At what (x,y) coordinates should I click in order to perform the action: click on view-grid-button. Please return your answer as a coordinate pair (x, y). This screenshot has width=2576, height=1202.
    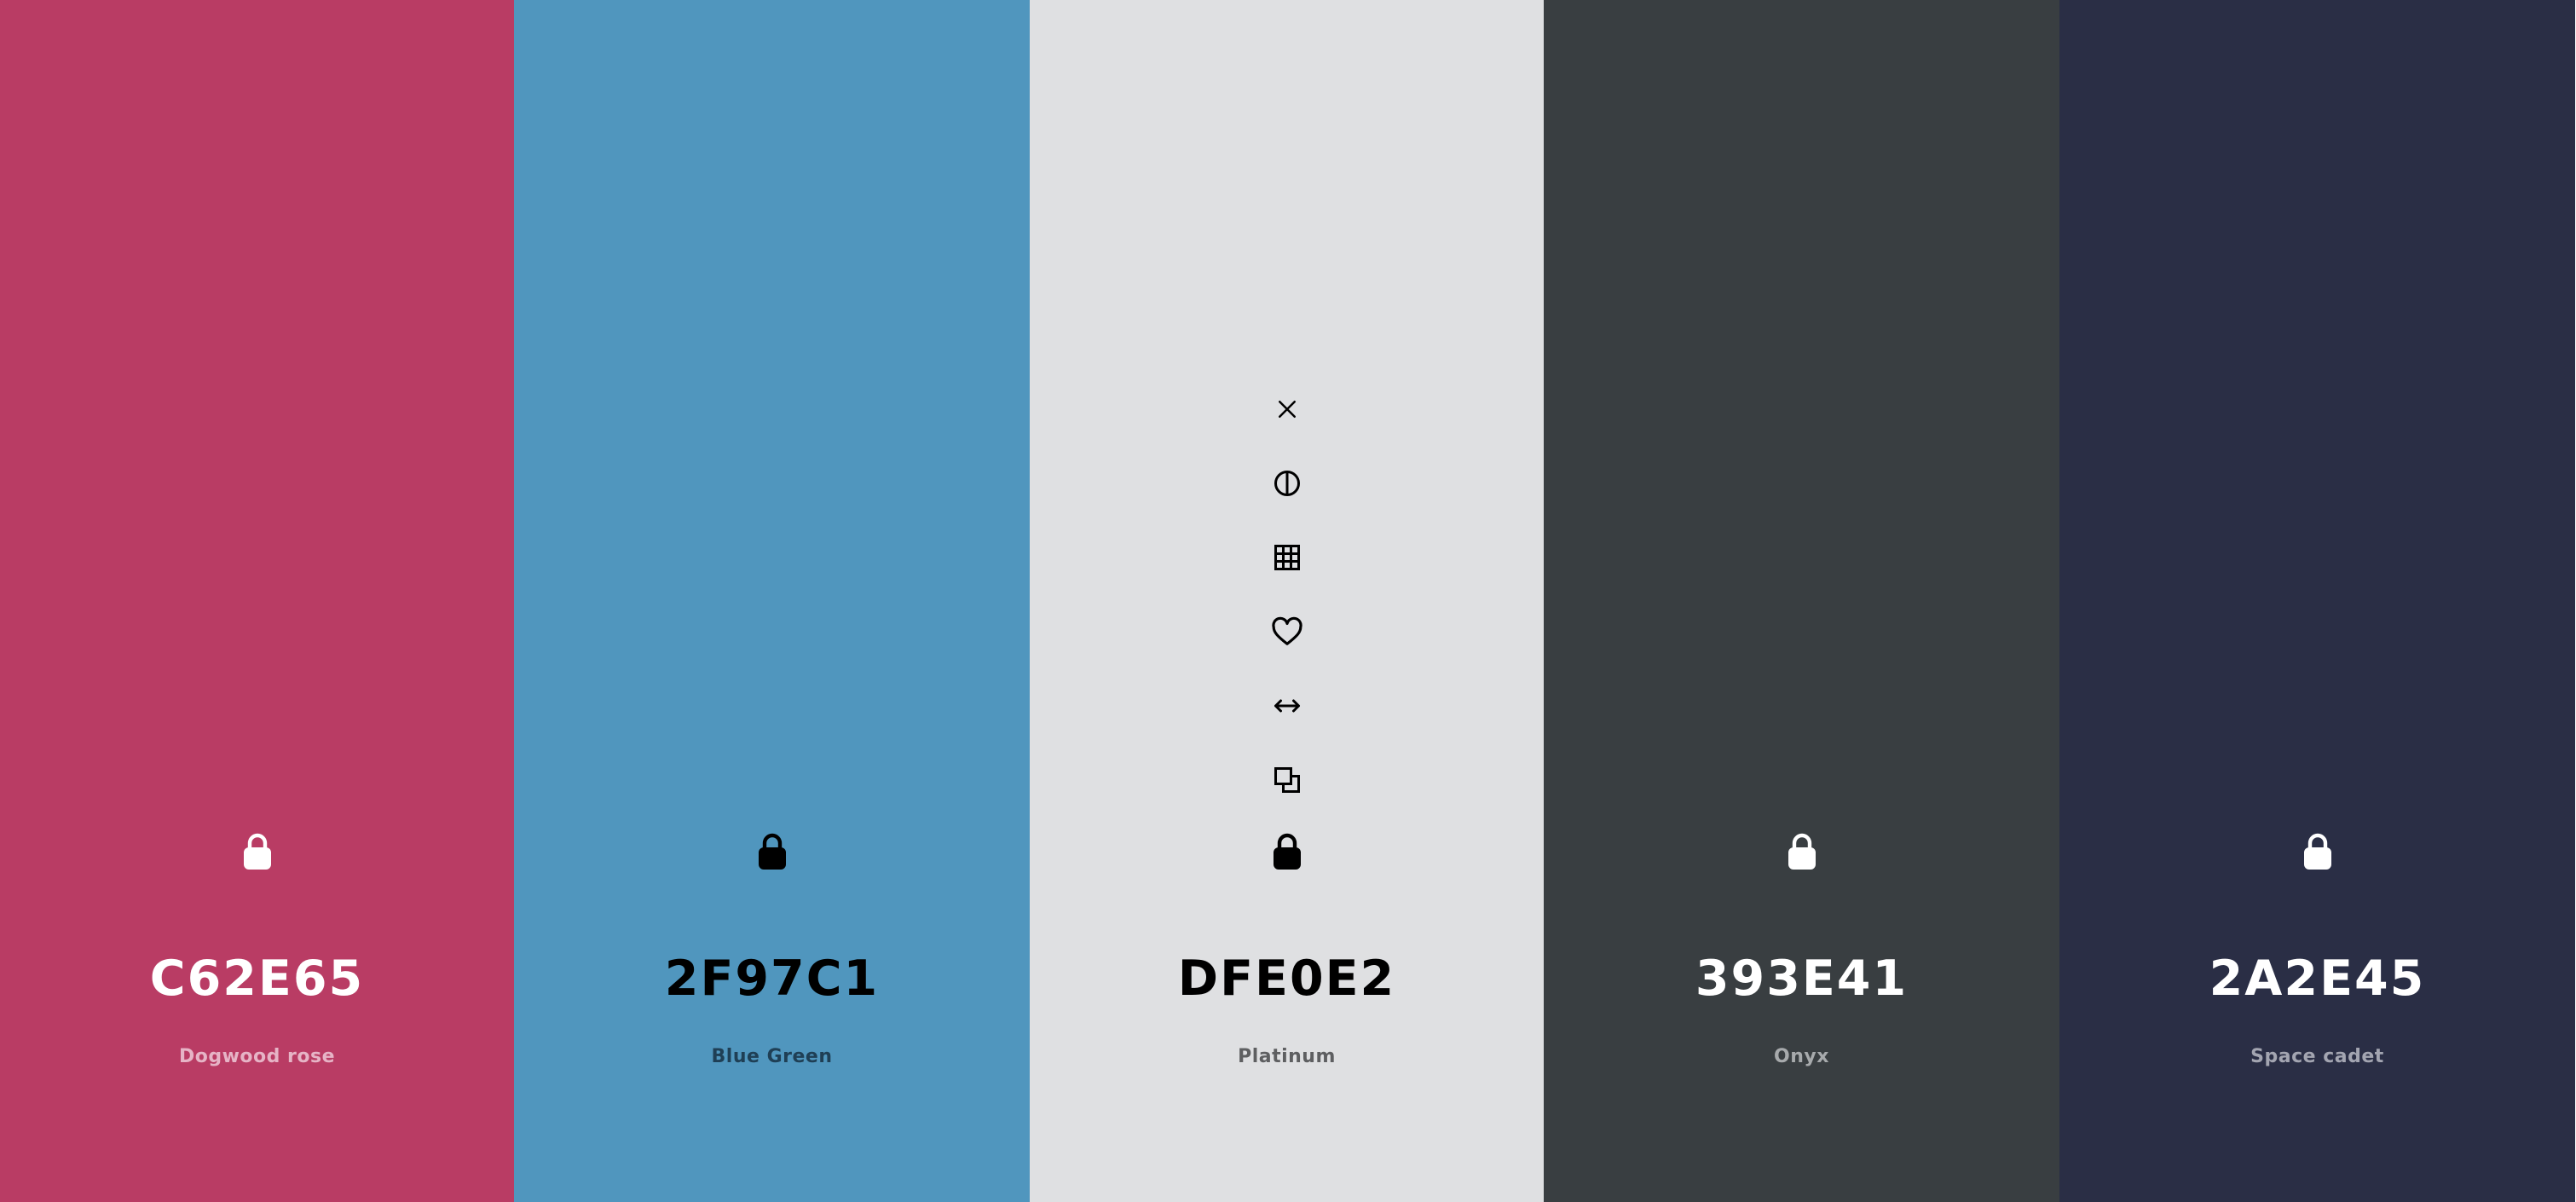
    Looking at the image, I should click on (1287, 557).